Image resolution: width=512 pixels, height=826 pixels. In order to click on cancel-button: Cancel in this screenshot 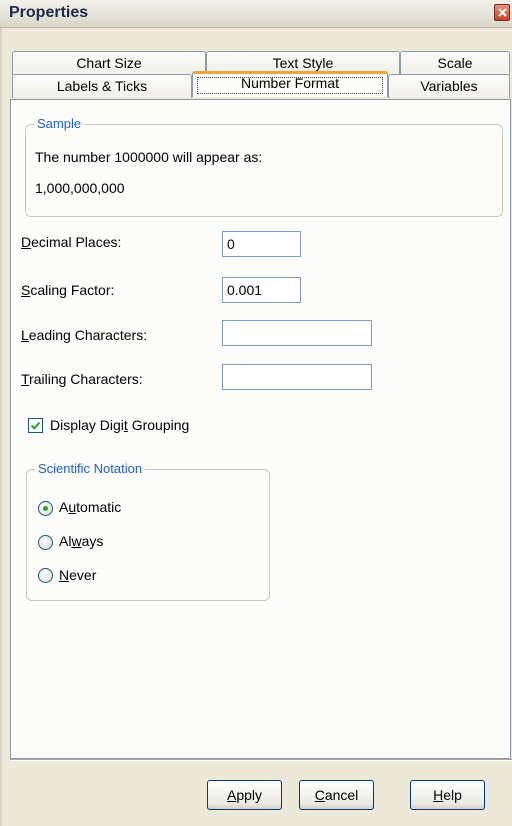, I will do `click(336, 795)`.